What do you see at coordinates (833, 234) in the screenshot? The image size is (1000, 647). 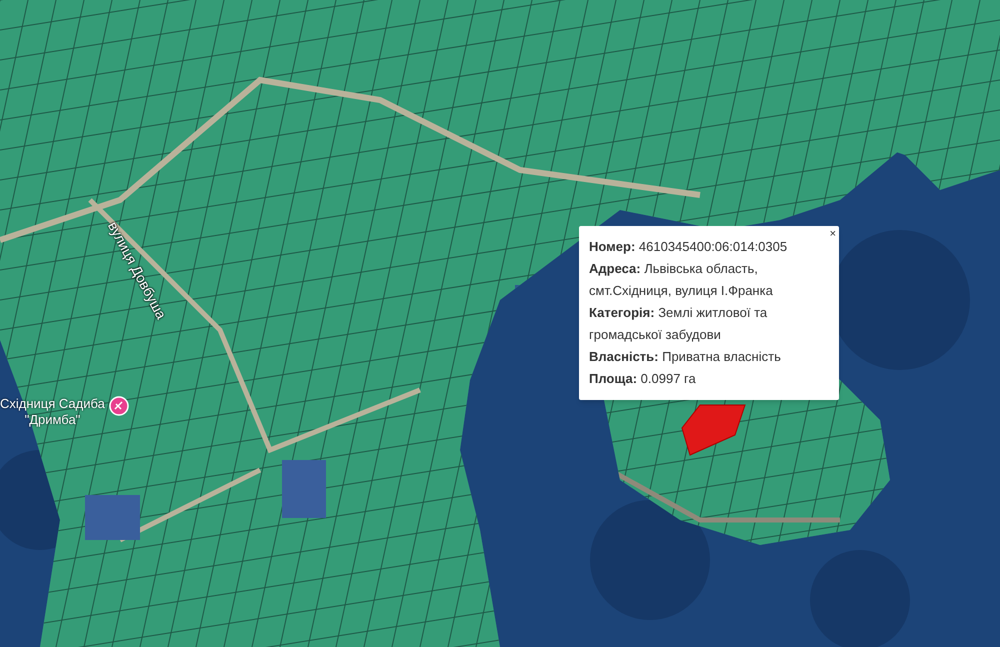 I see `close-button: ×` at bounding box center [833, 234].